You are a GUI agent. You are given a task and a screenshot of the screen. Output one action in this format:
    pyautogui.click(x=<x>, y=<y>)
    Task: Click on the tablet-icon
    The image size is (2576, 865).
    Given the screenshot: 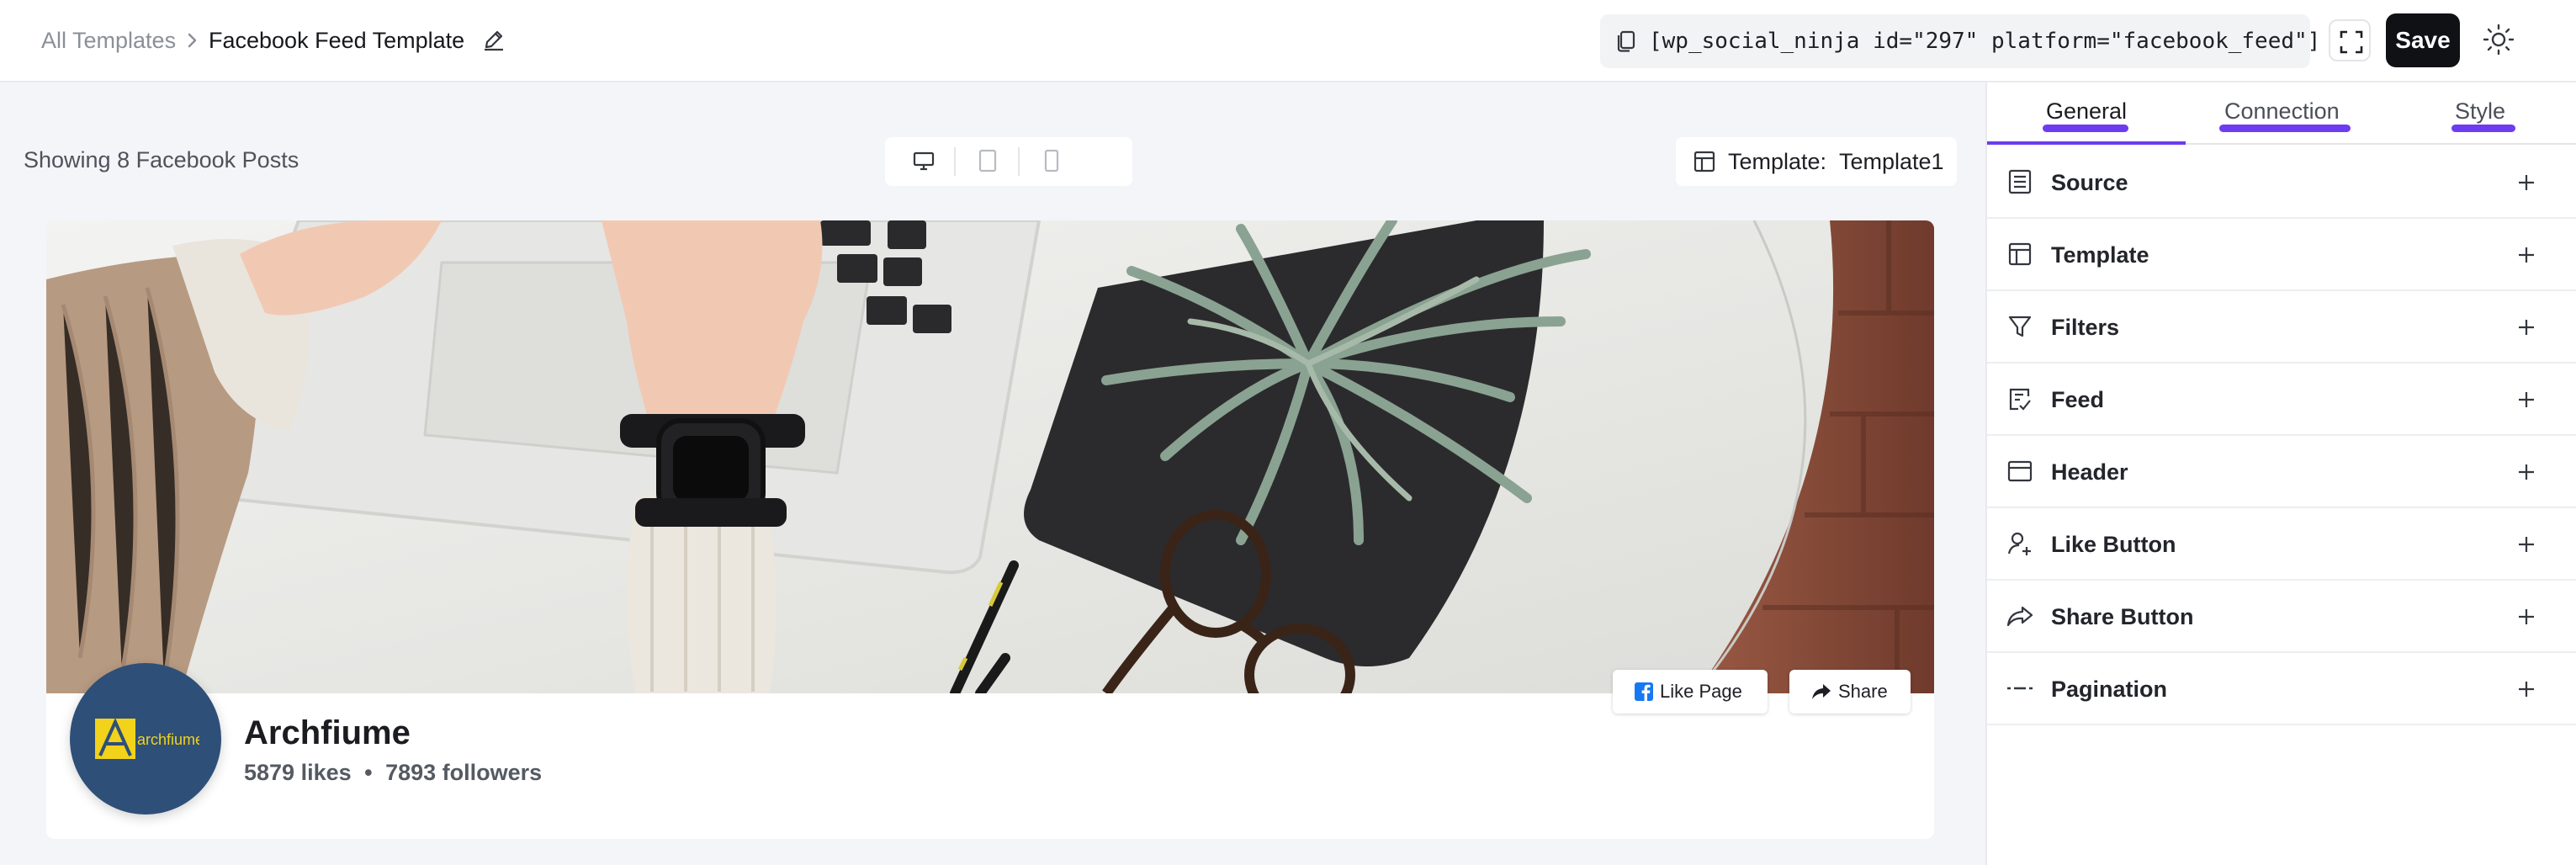 What is the action you would take?
    pyautogui.click(x=987, y=161)
    